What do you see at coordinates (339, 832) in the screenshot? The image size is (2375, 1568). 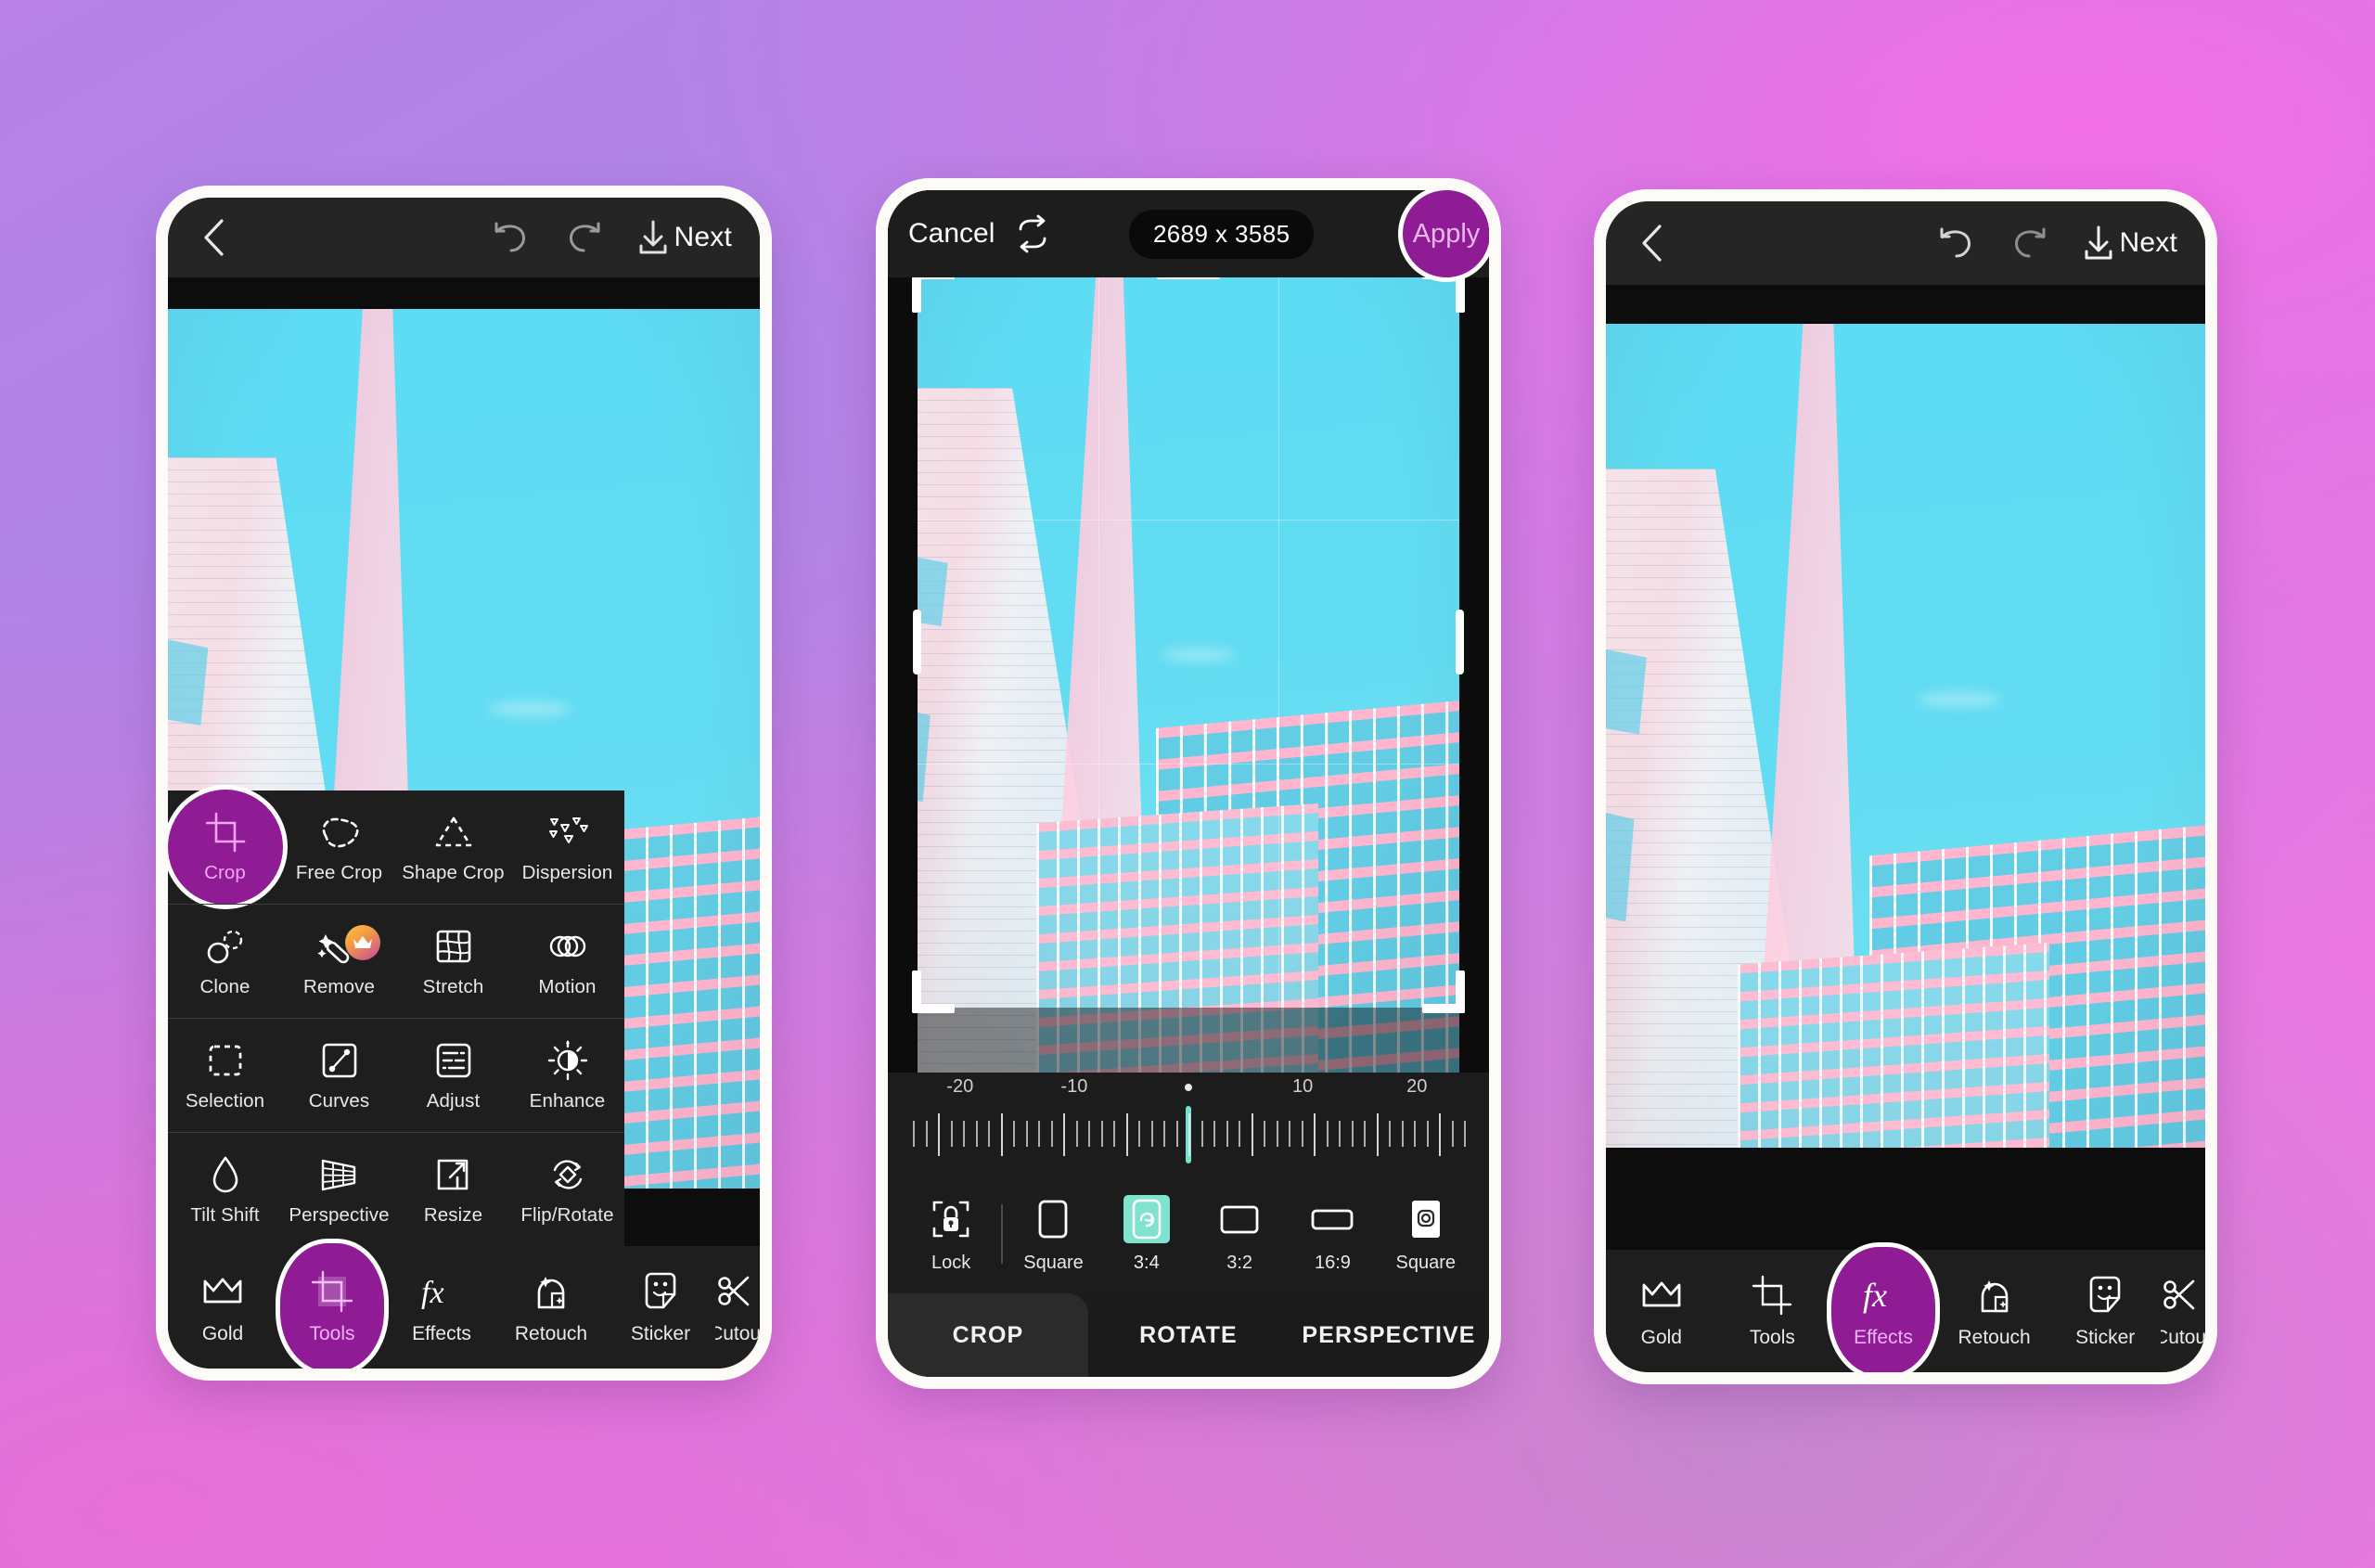 I see `free-crop-icon` at bounding box center [339, 832].